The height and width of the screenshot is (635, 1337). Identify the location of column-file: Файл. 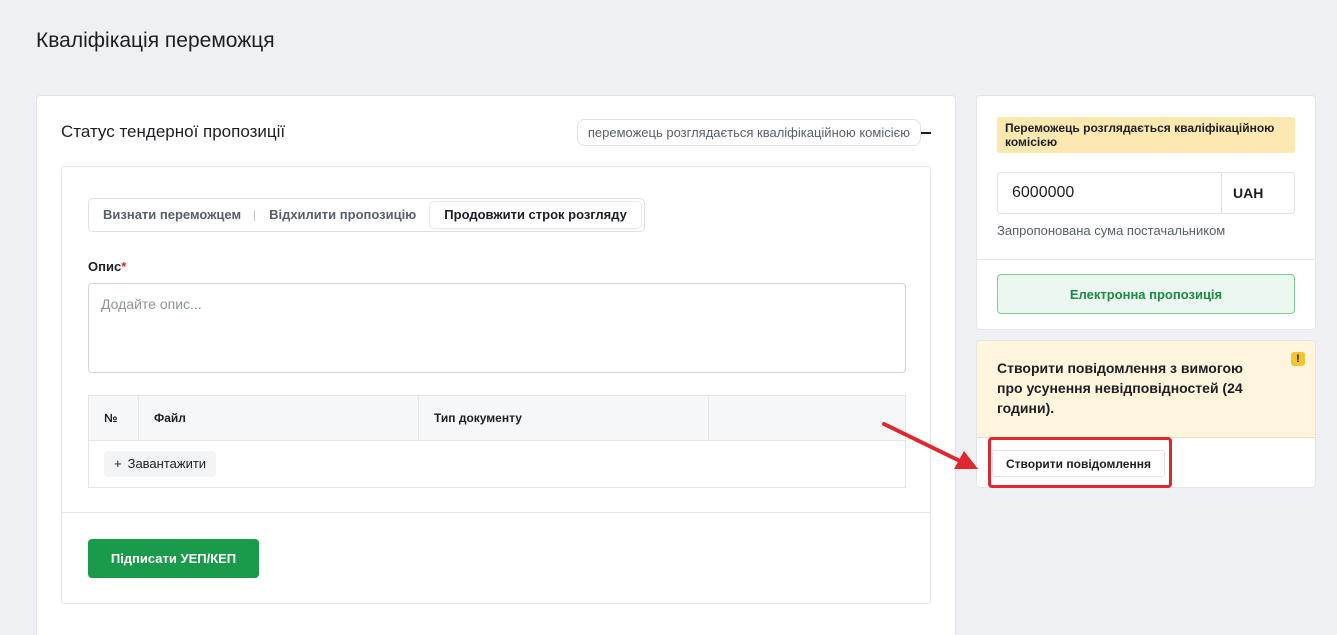
(279, 418).